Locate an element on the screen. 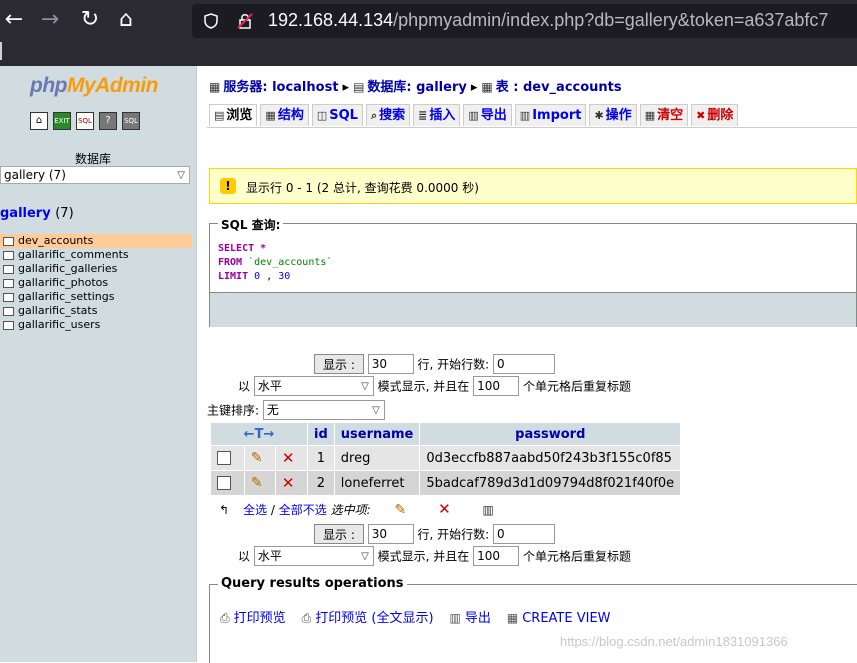  repeat-input: 100 is located at coordinates (496, 386).